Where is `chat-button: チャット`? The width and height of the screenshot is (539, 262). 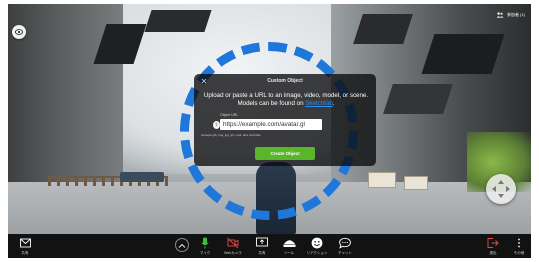 chat-button: チャット is located at coordinates (345, 247).